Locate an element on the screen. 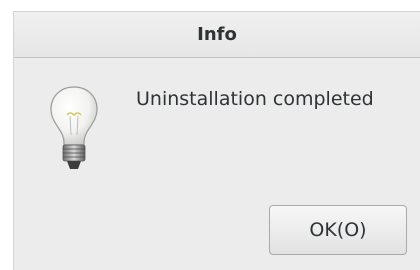  dialog-message: Uninstallation completed is located at coordinates (255, 99).